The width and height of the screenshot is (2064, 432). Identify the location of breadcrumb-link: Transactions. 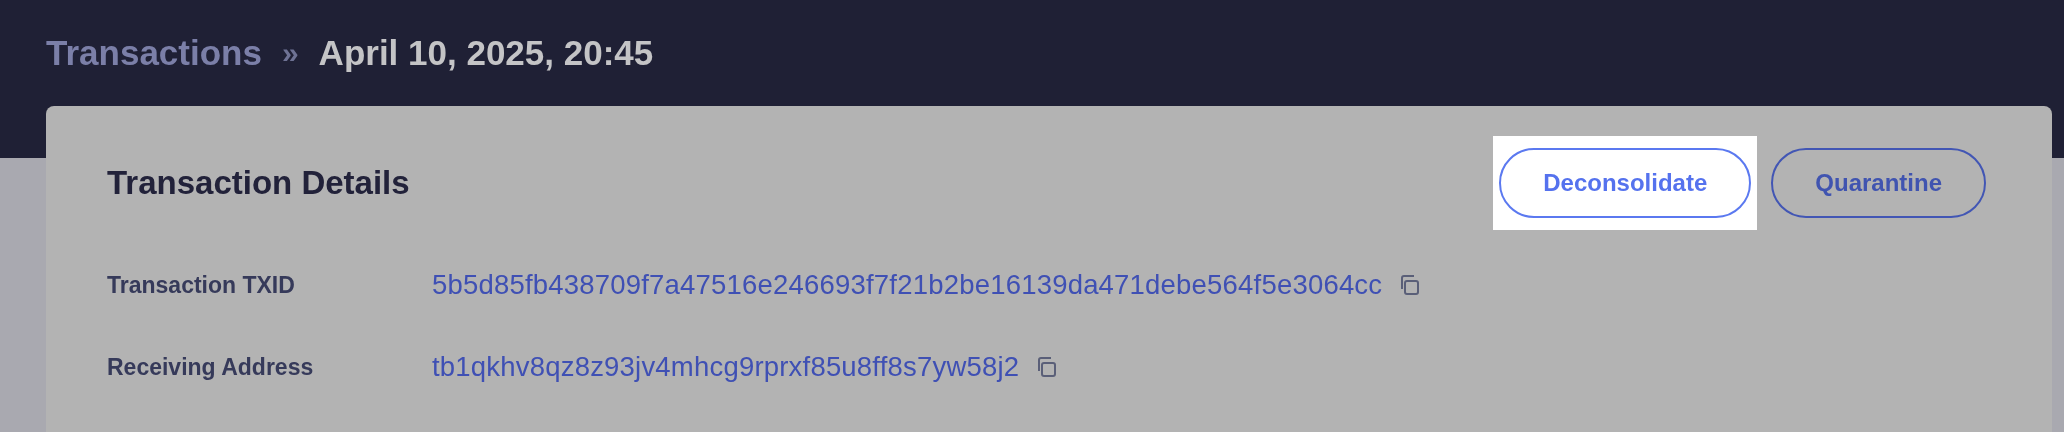
(154, 53).